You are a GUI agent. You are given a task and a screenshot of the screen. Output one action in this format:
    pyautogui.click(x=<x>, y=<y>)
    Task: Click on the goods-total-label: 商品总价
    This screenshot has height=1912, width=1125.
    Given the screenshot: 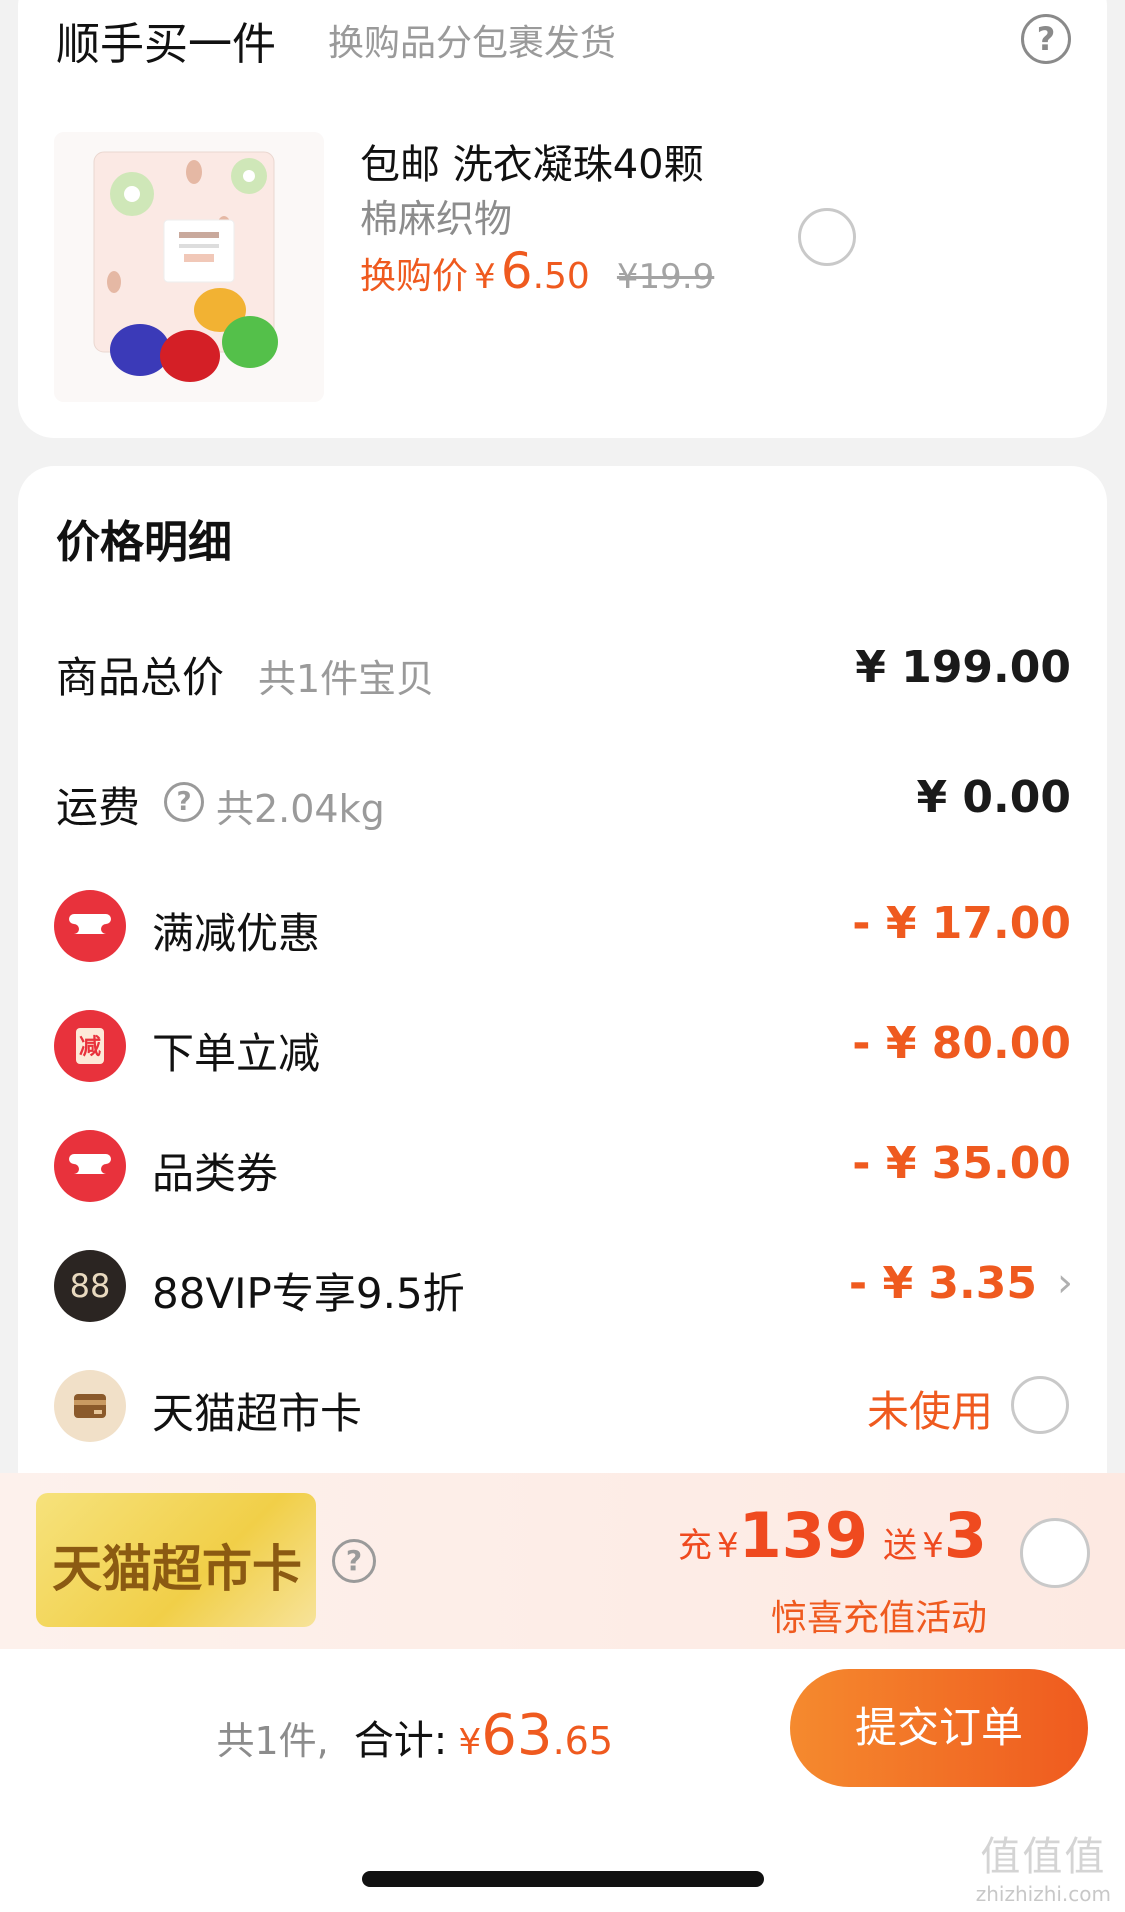 What is the action you would take?
    pyautogui.click(x=140, y=677)
    